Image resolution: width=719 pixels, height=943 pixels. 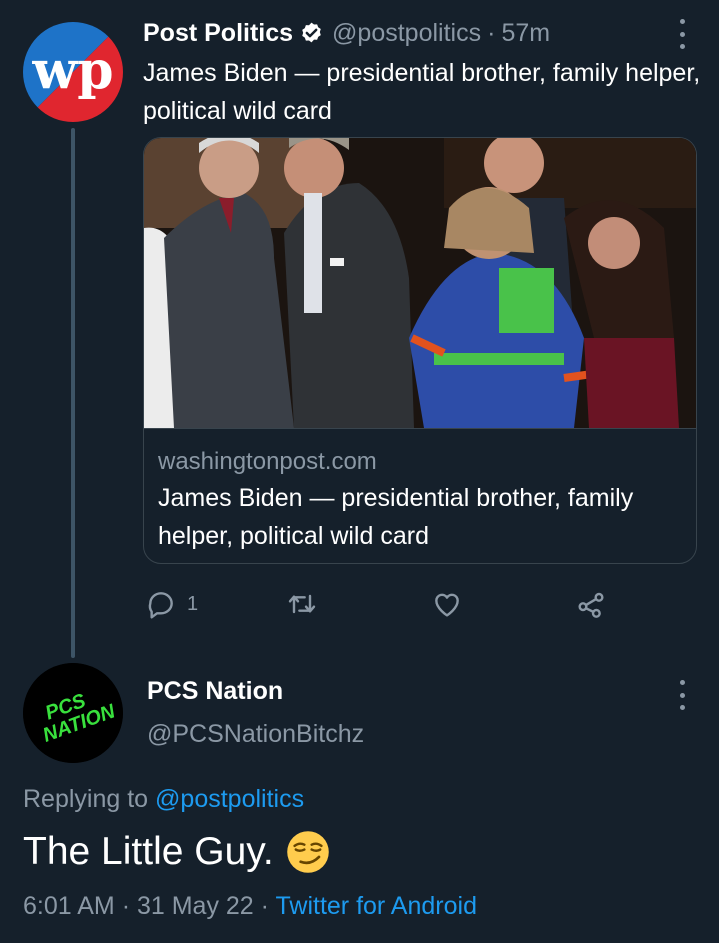 I want to click on reply-time: 6:01 AM, so click(x=69, y=906).